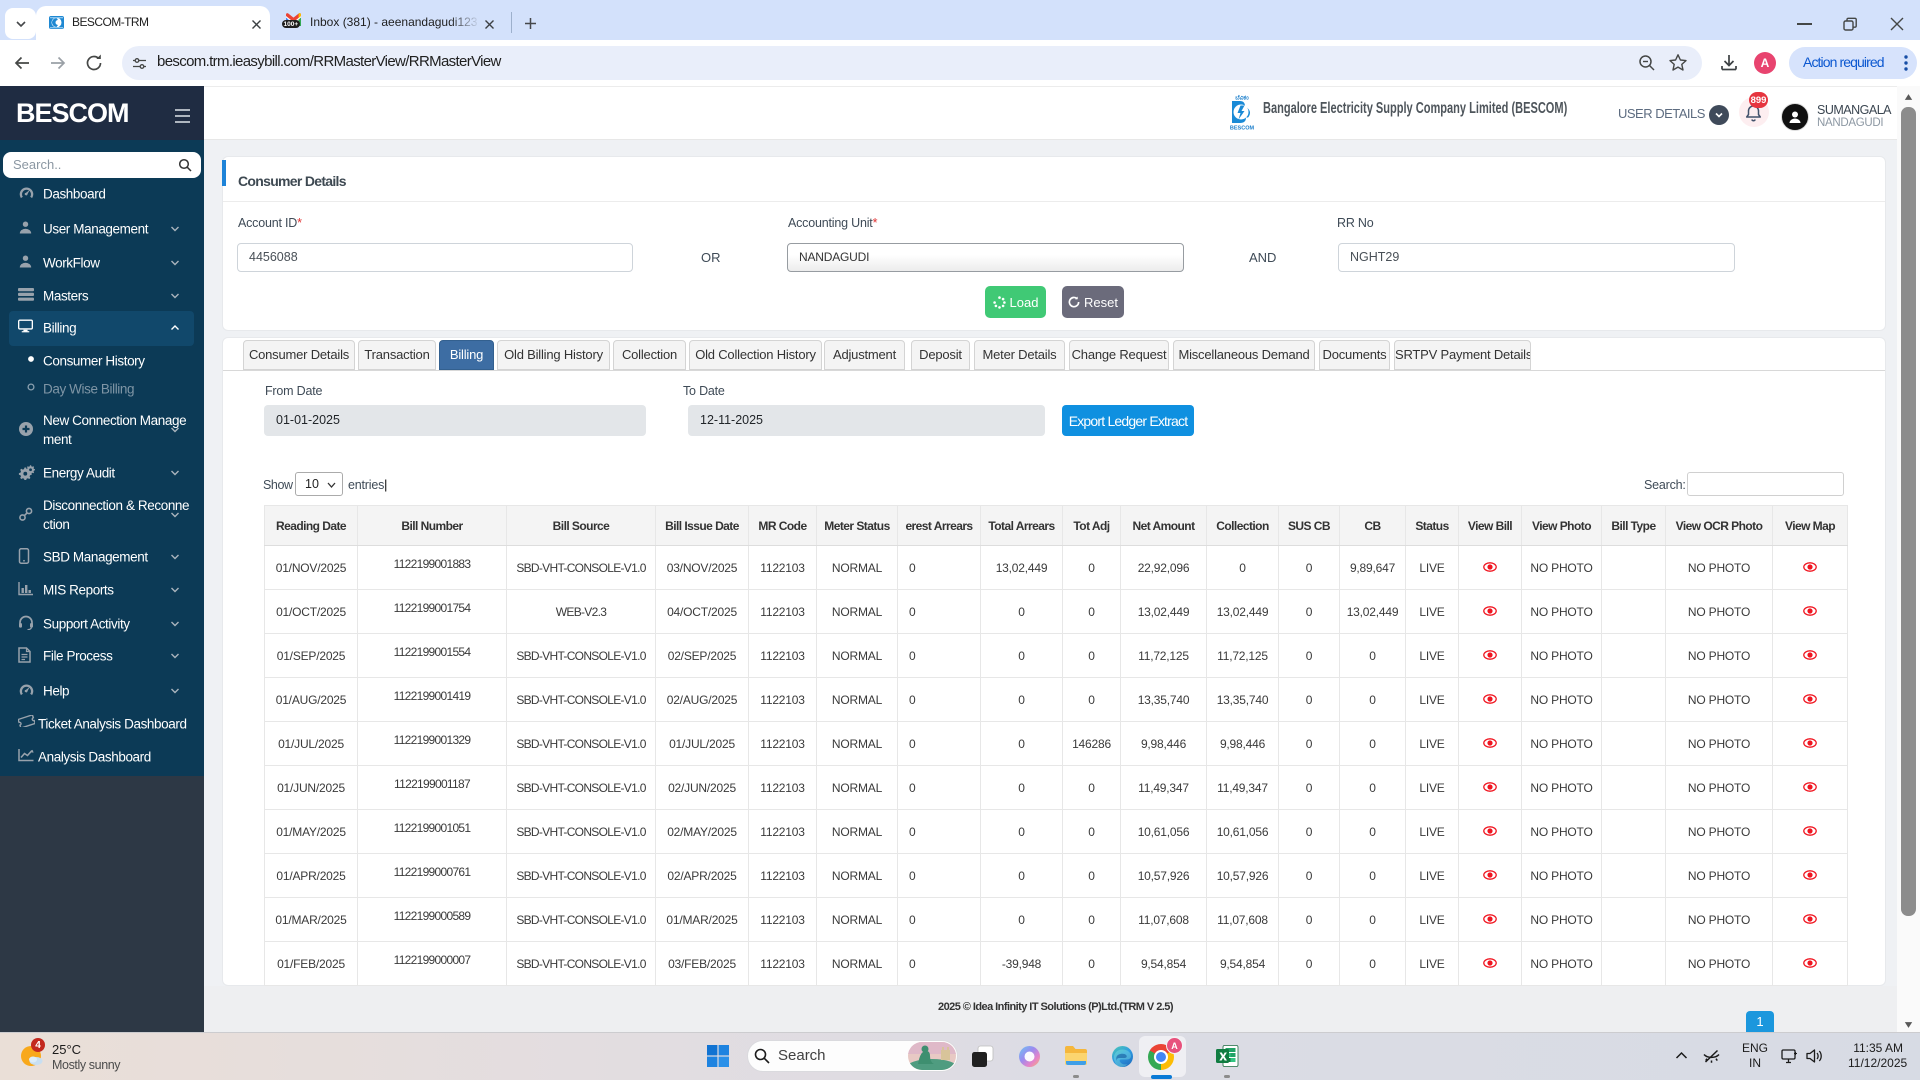 Image resolution: width=1920 pixels, height=1080 pixels. Describe the element at coordinates (1242, 98) in the screenshot. I see `svg-text: ಬೆವಿಕಂ` at that location.